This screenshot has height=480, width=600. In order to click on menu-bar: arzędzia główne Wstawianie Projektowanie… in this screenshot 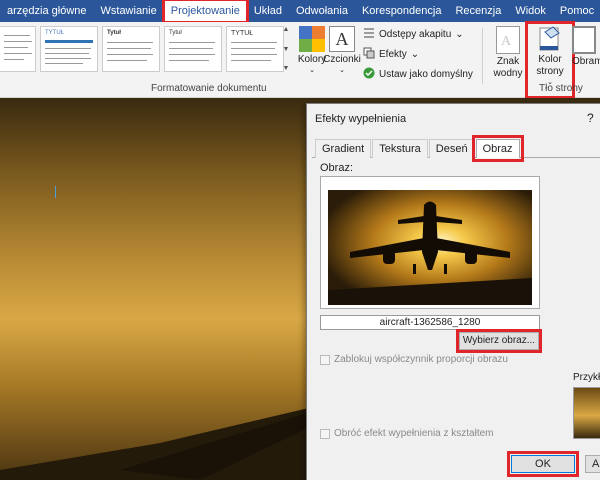, I will do `click(300, 12)`.